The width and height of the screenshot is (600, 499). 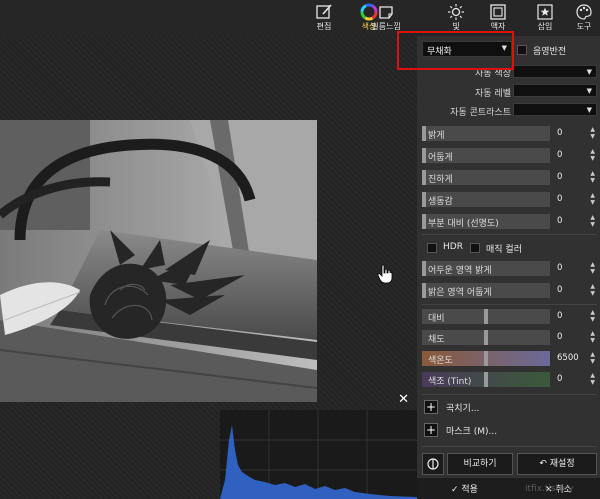 I want to click on slider-label: 대비, so click(x=436, y=319).